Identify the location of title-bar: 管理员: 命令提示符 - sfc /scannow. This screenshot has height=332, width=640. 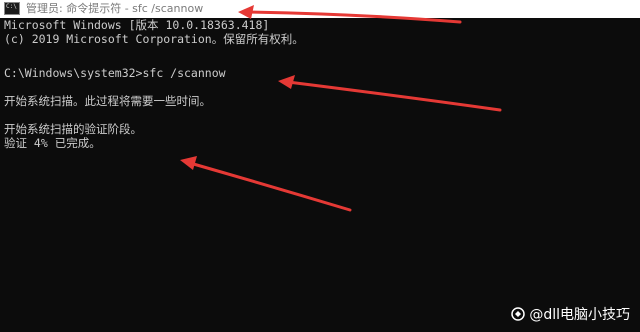
(320, 9).